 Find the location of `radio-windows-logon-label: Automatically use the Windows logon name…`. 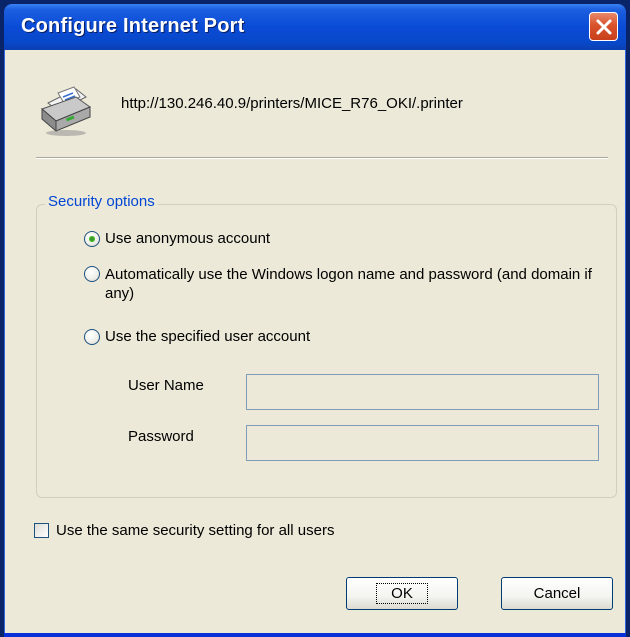

radio-windows-logon-label: Automatically use the Windows logon name… is located at coordinates (348, 284).